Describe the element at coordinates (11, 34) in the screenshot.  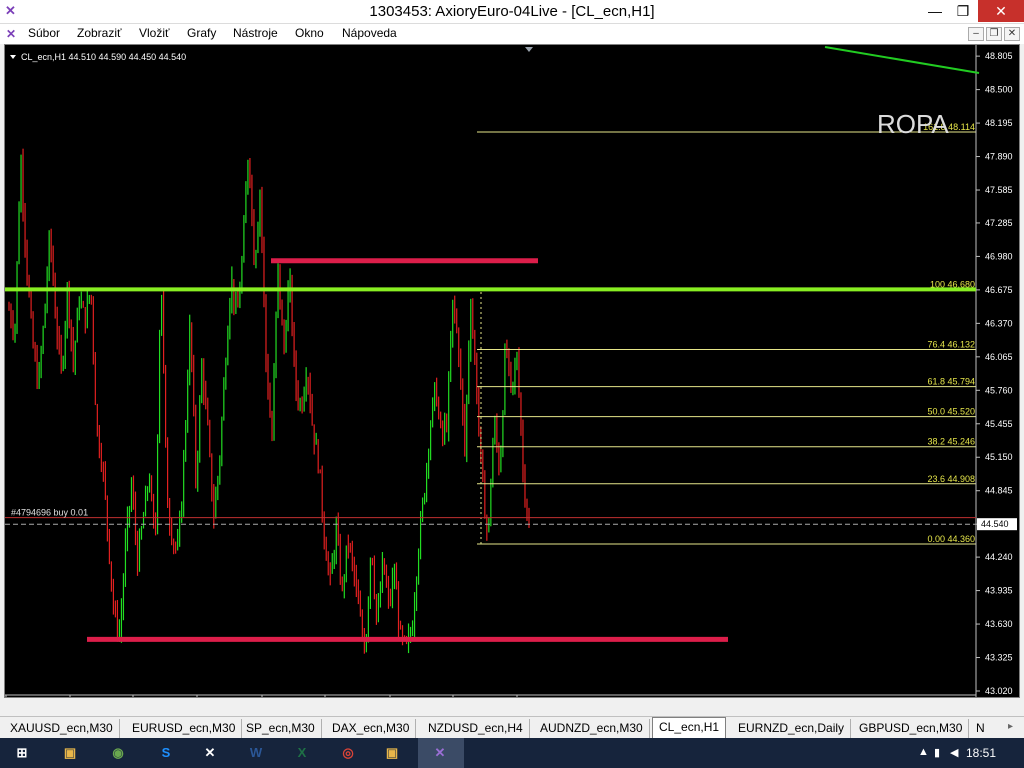
I see `child-window-icon: ✕` at that location.